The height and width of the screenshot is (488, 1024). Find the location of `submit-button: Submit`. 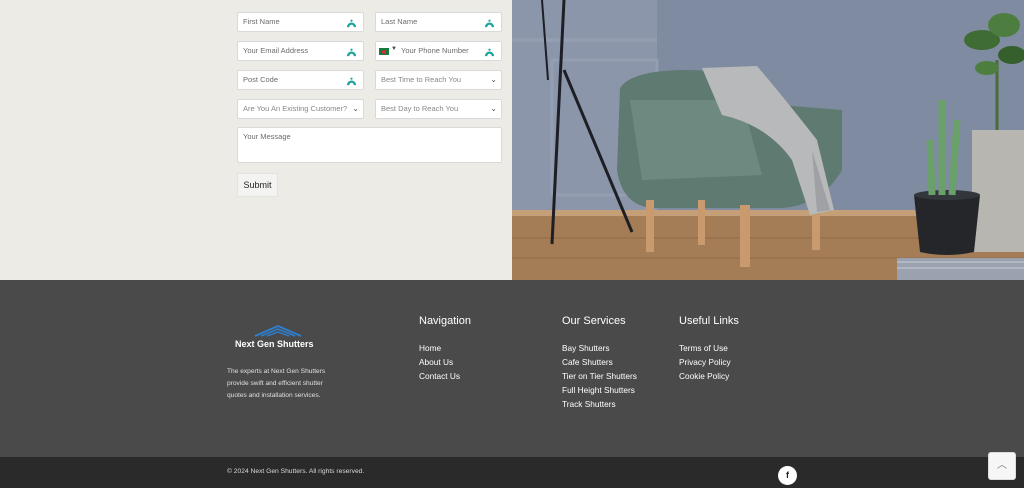

submit-button: Submit is located at coordinates (257, 185).